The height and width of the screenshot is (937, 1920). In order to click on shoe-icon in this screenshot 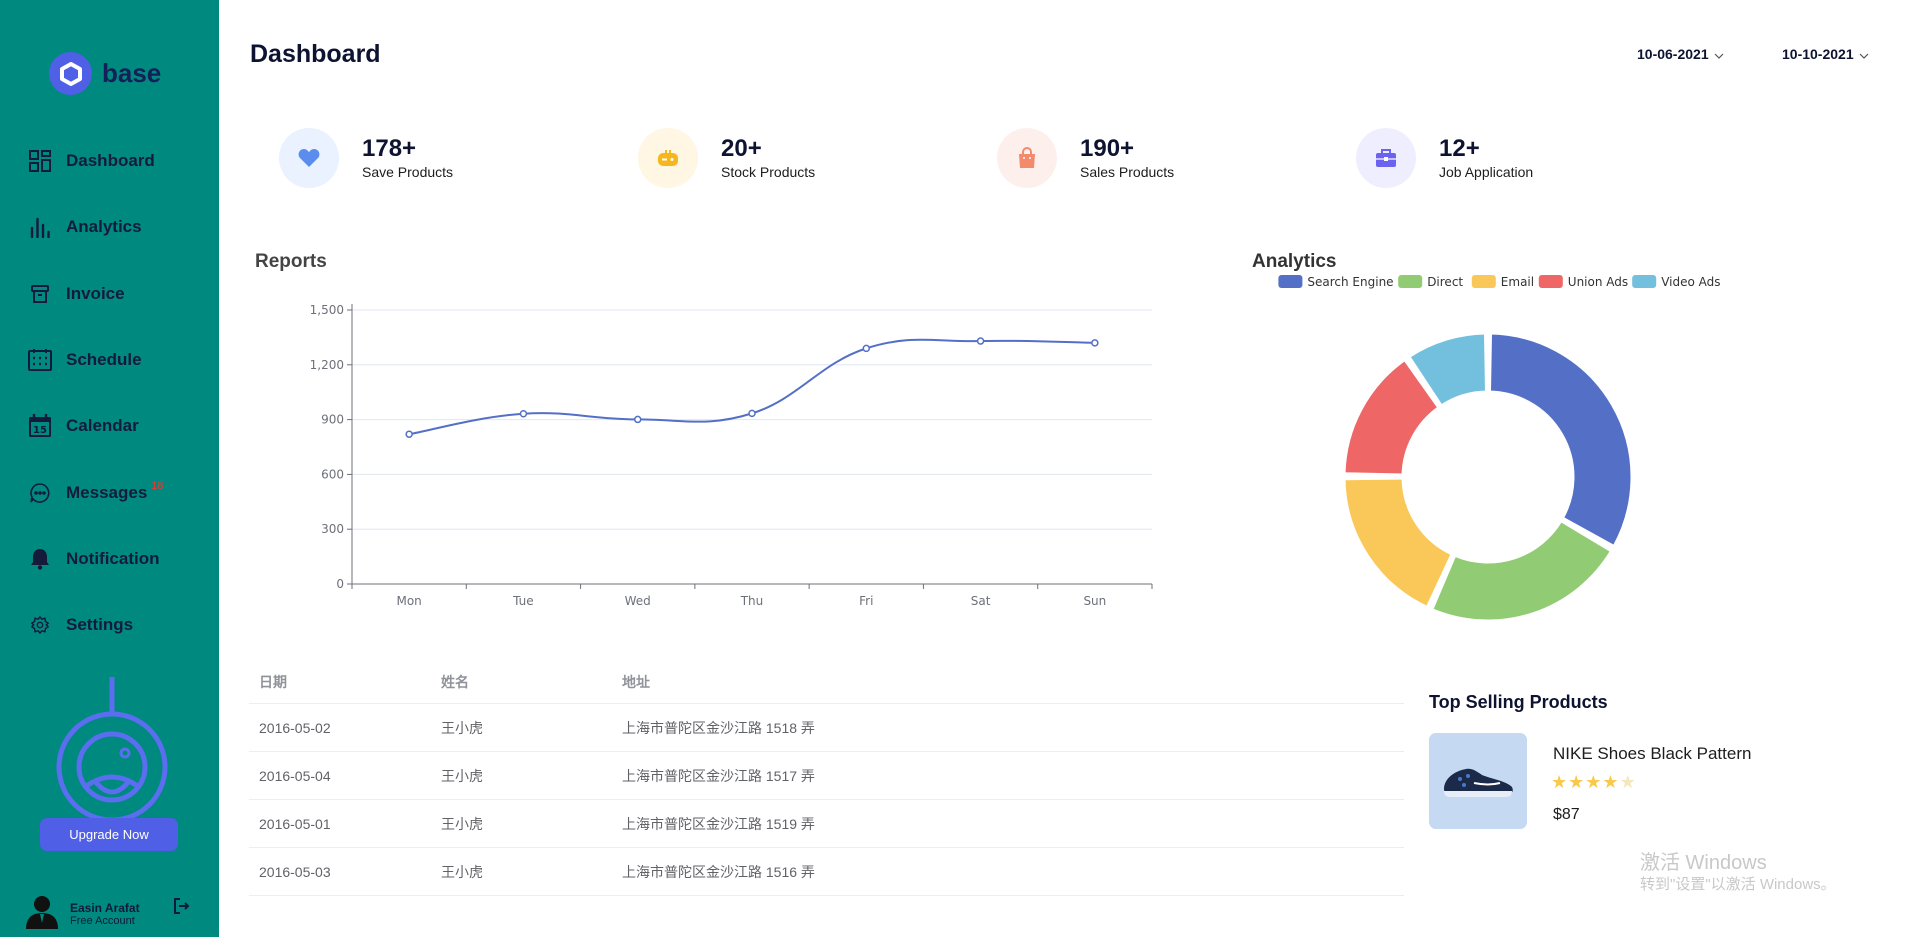, I will do `click(1478, 782)`.